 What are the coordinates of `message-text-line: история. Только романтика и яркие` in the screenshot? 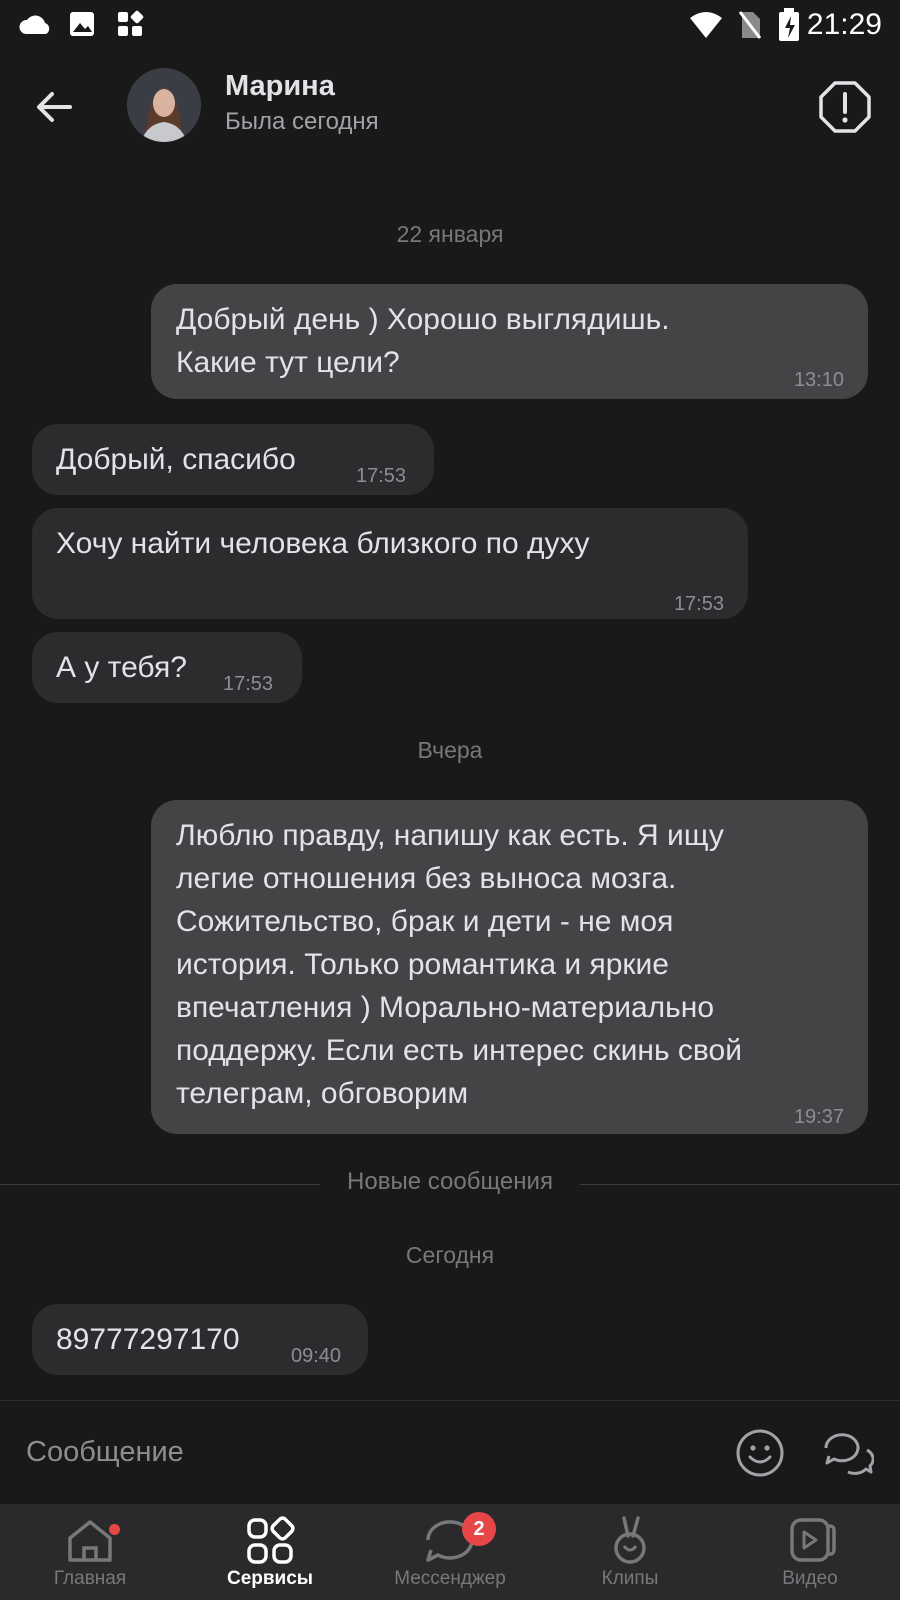 It's located at (422, 964).